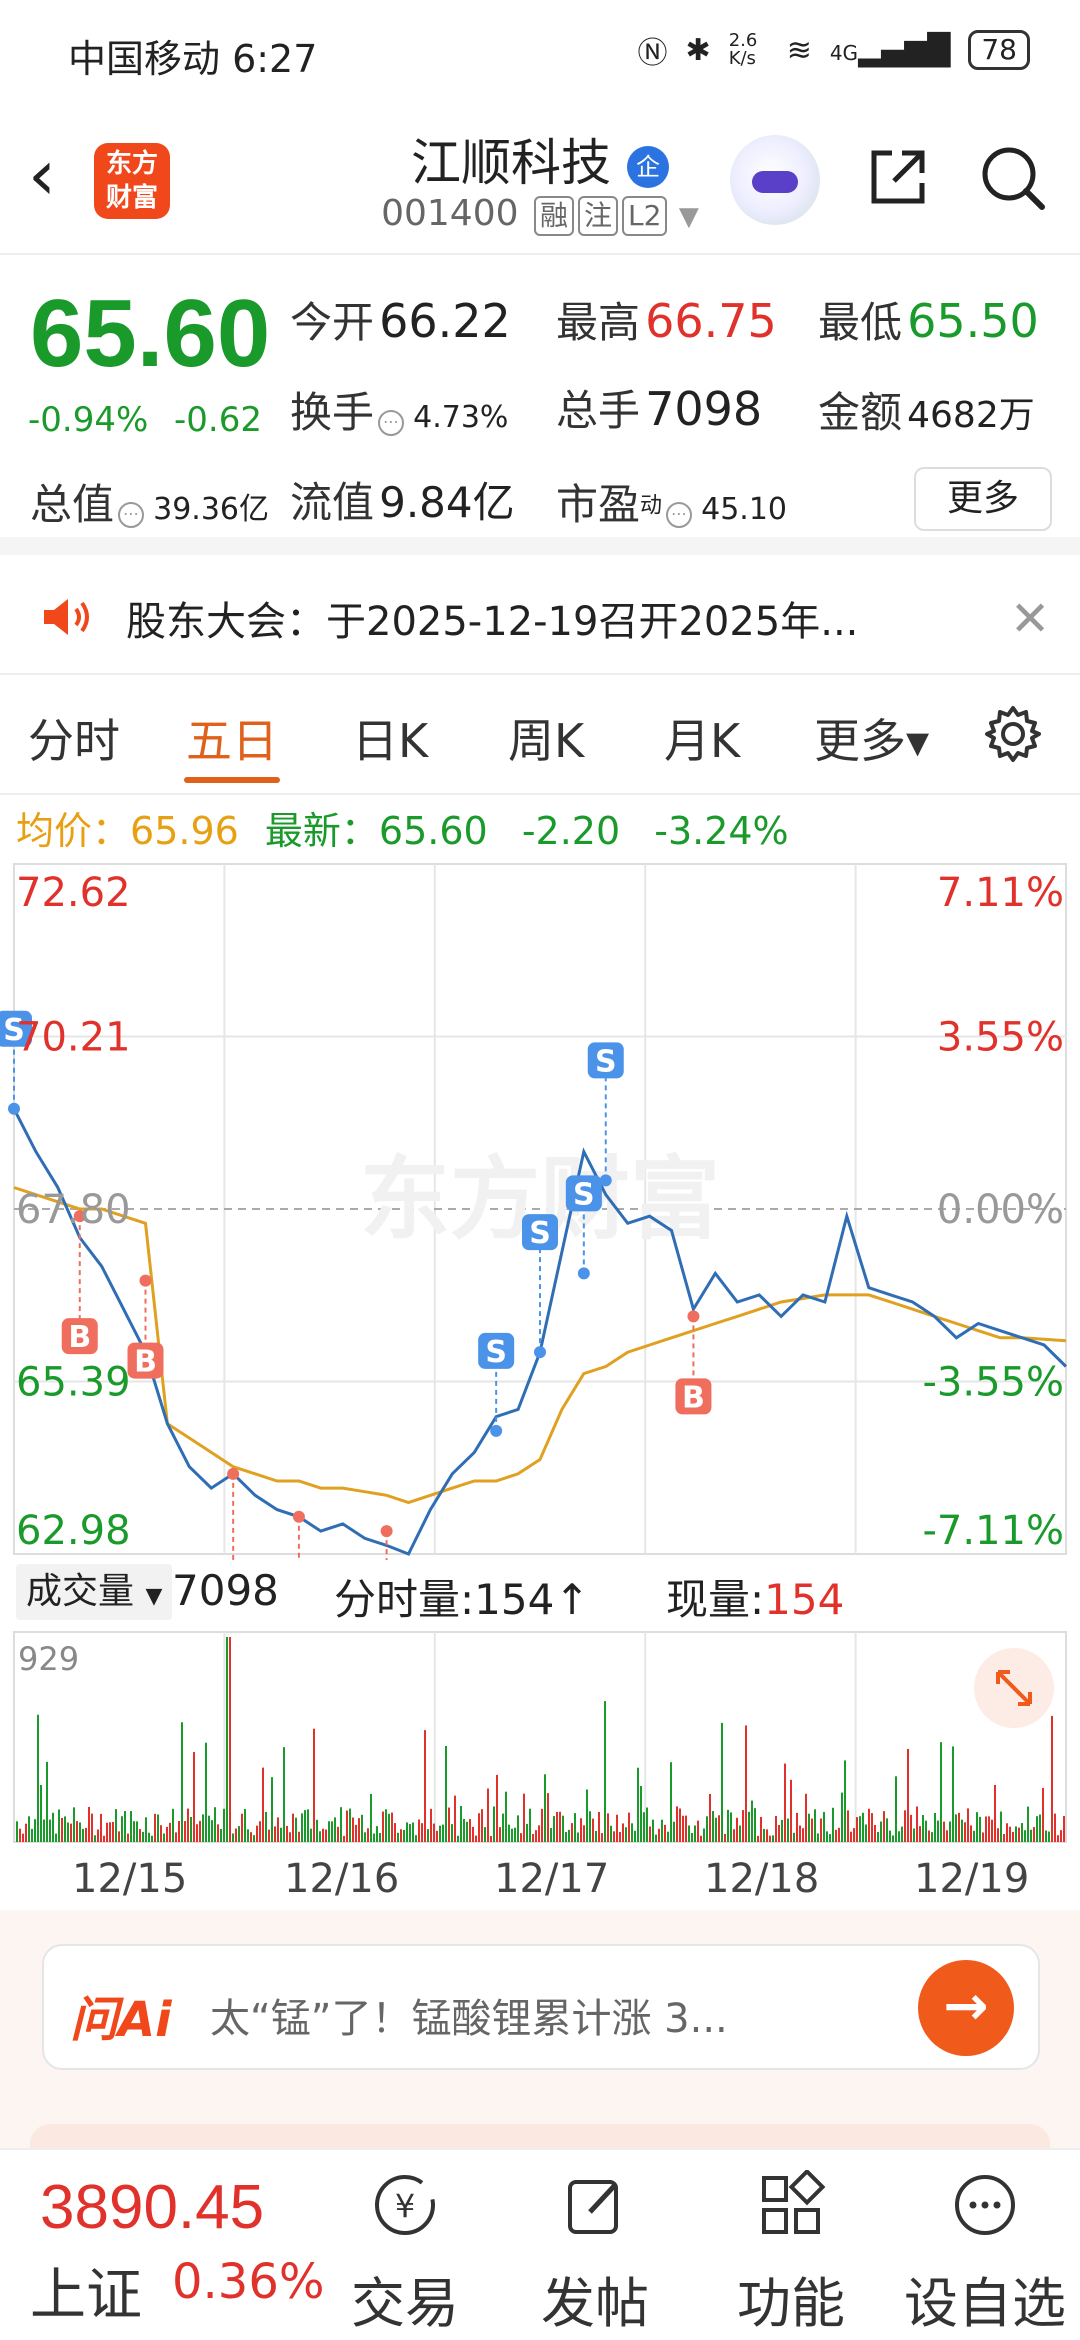  Describe the element at coordinates (966, 2008) in the screenshot. I see `arrow-right-icon: →` at that location.